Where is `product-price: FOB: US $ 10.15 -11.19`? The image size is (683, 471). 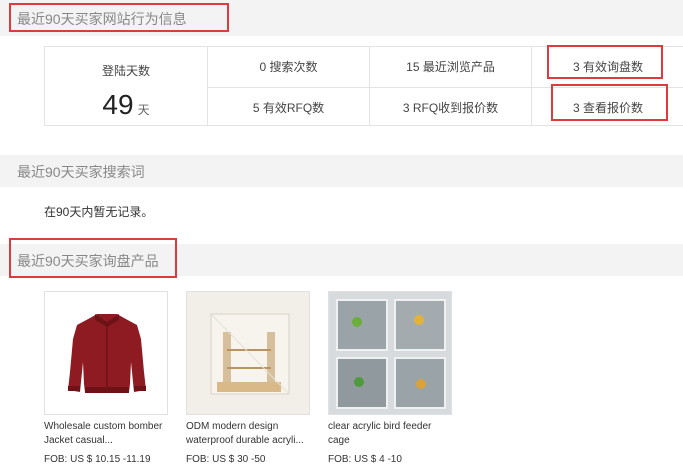
product-price: FOB: US $ 10.15 -11.19 is located at coordinates (97, 459).